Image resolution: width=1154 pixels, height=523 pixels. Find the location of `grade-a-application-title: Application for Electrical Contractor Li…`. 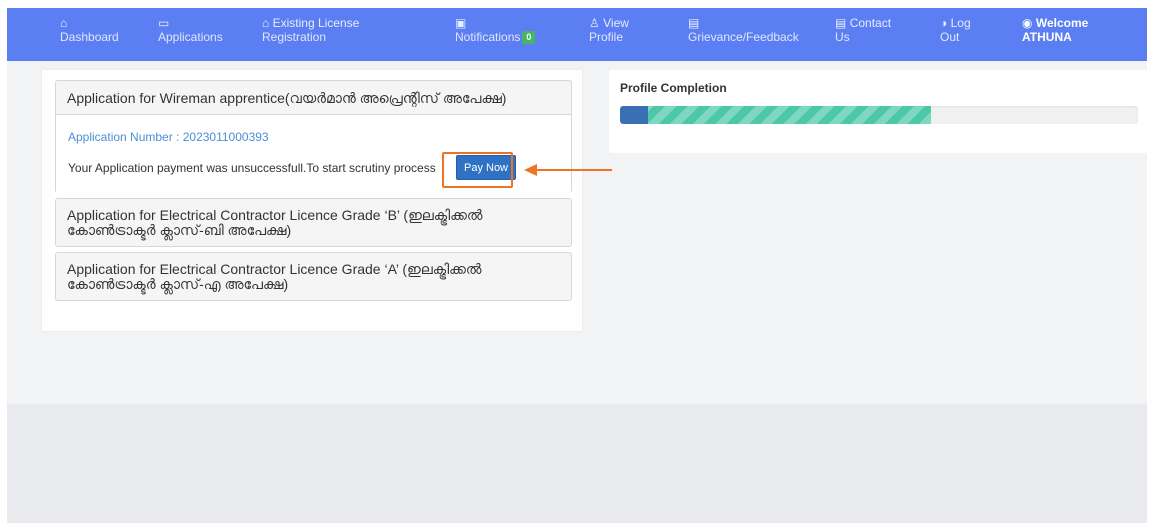

grade-a-application-title: Application for Electrical Contractor Li… is located at coordinates (274, 276).